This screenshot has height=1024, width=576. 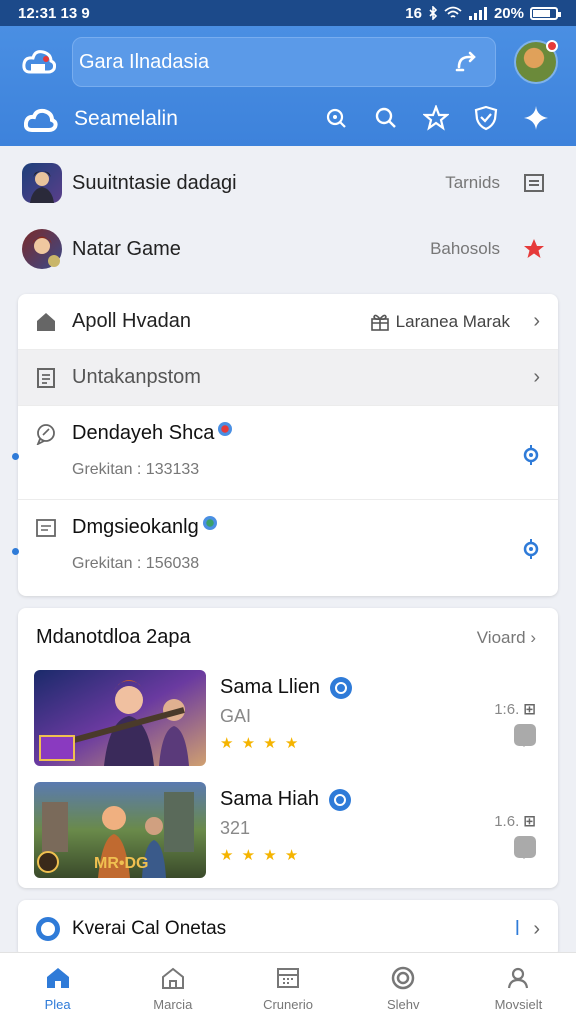 I want to click on nav-label: Movsielt, so click(x=518, y=1004).